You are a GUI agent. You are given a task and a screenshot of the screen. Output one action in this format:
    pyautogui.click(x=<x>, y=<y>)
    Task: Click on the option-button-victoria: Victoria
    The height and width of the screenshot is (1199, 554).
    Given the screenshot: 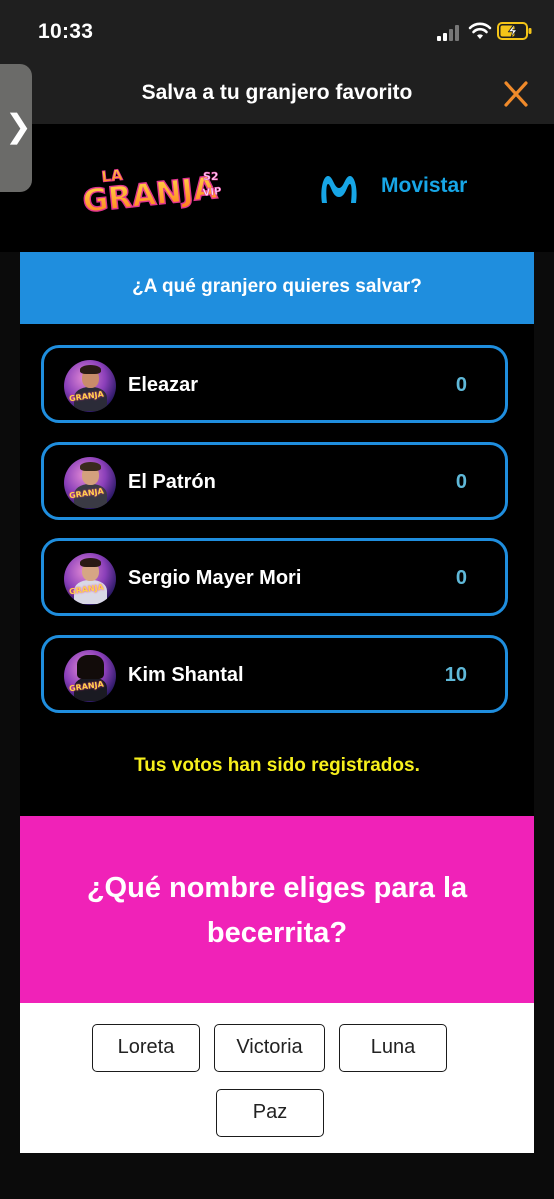 What is the action you would take?
    pyautogui.click(x=269, y=1048)
    